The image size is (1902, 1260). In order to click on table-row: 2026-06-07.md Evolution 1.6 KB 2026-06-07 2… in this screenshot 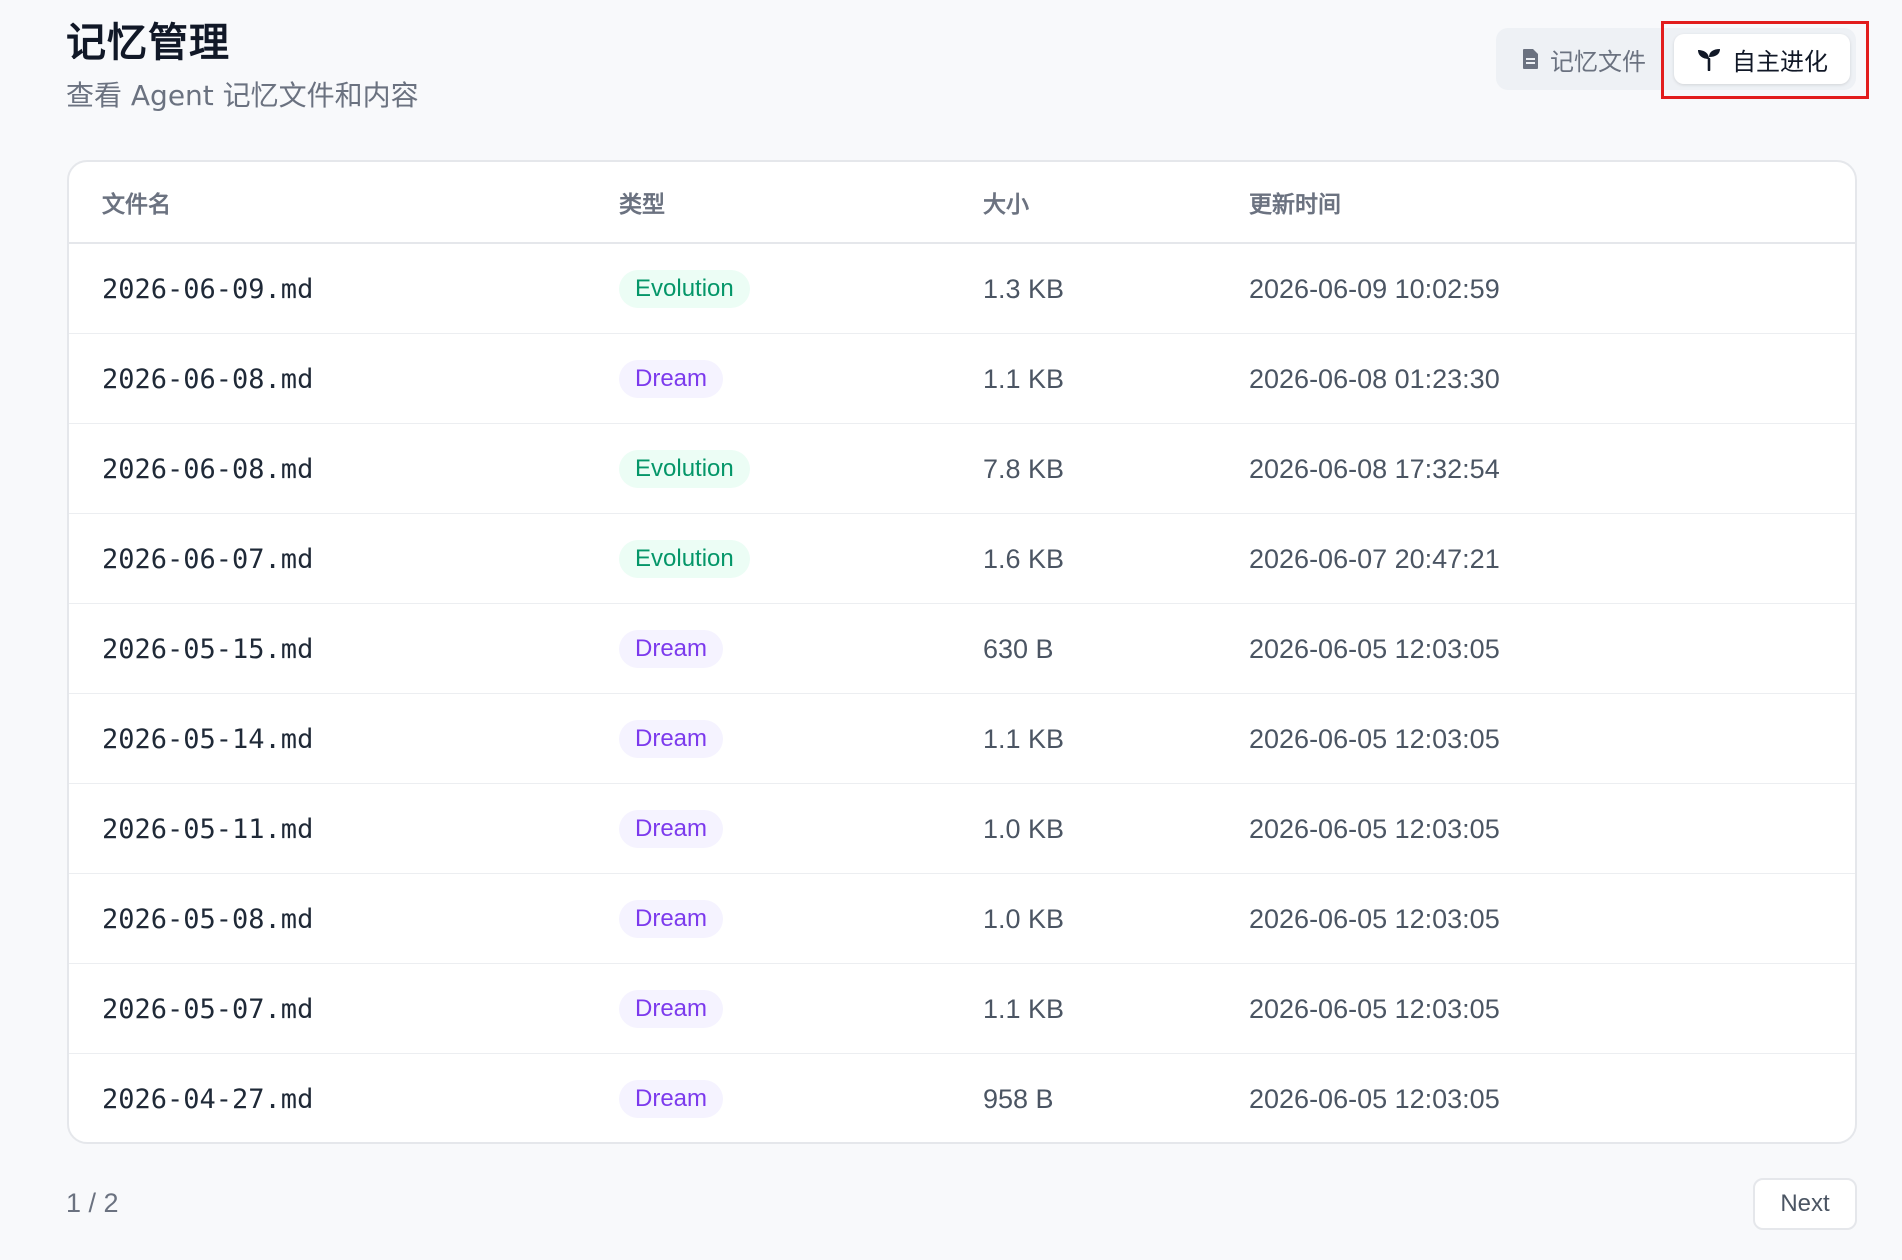, I will do `click(962, 559)`.